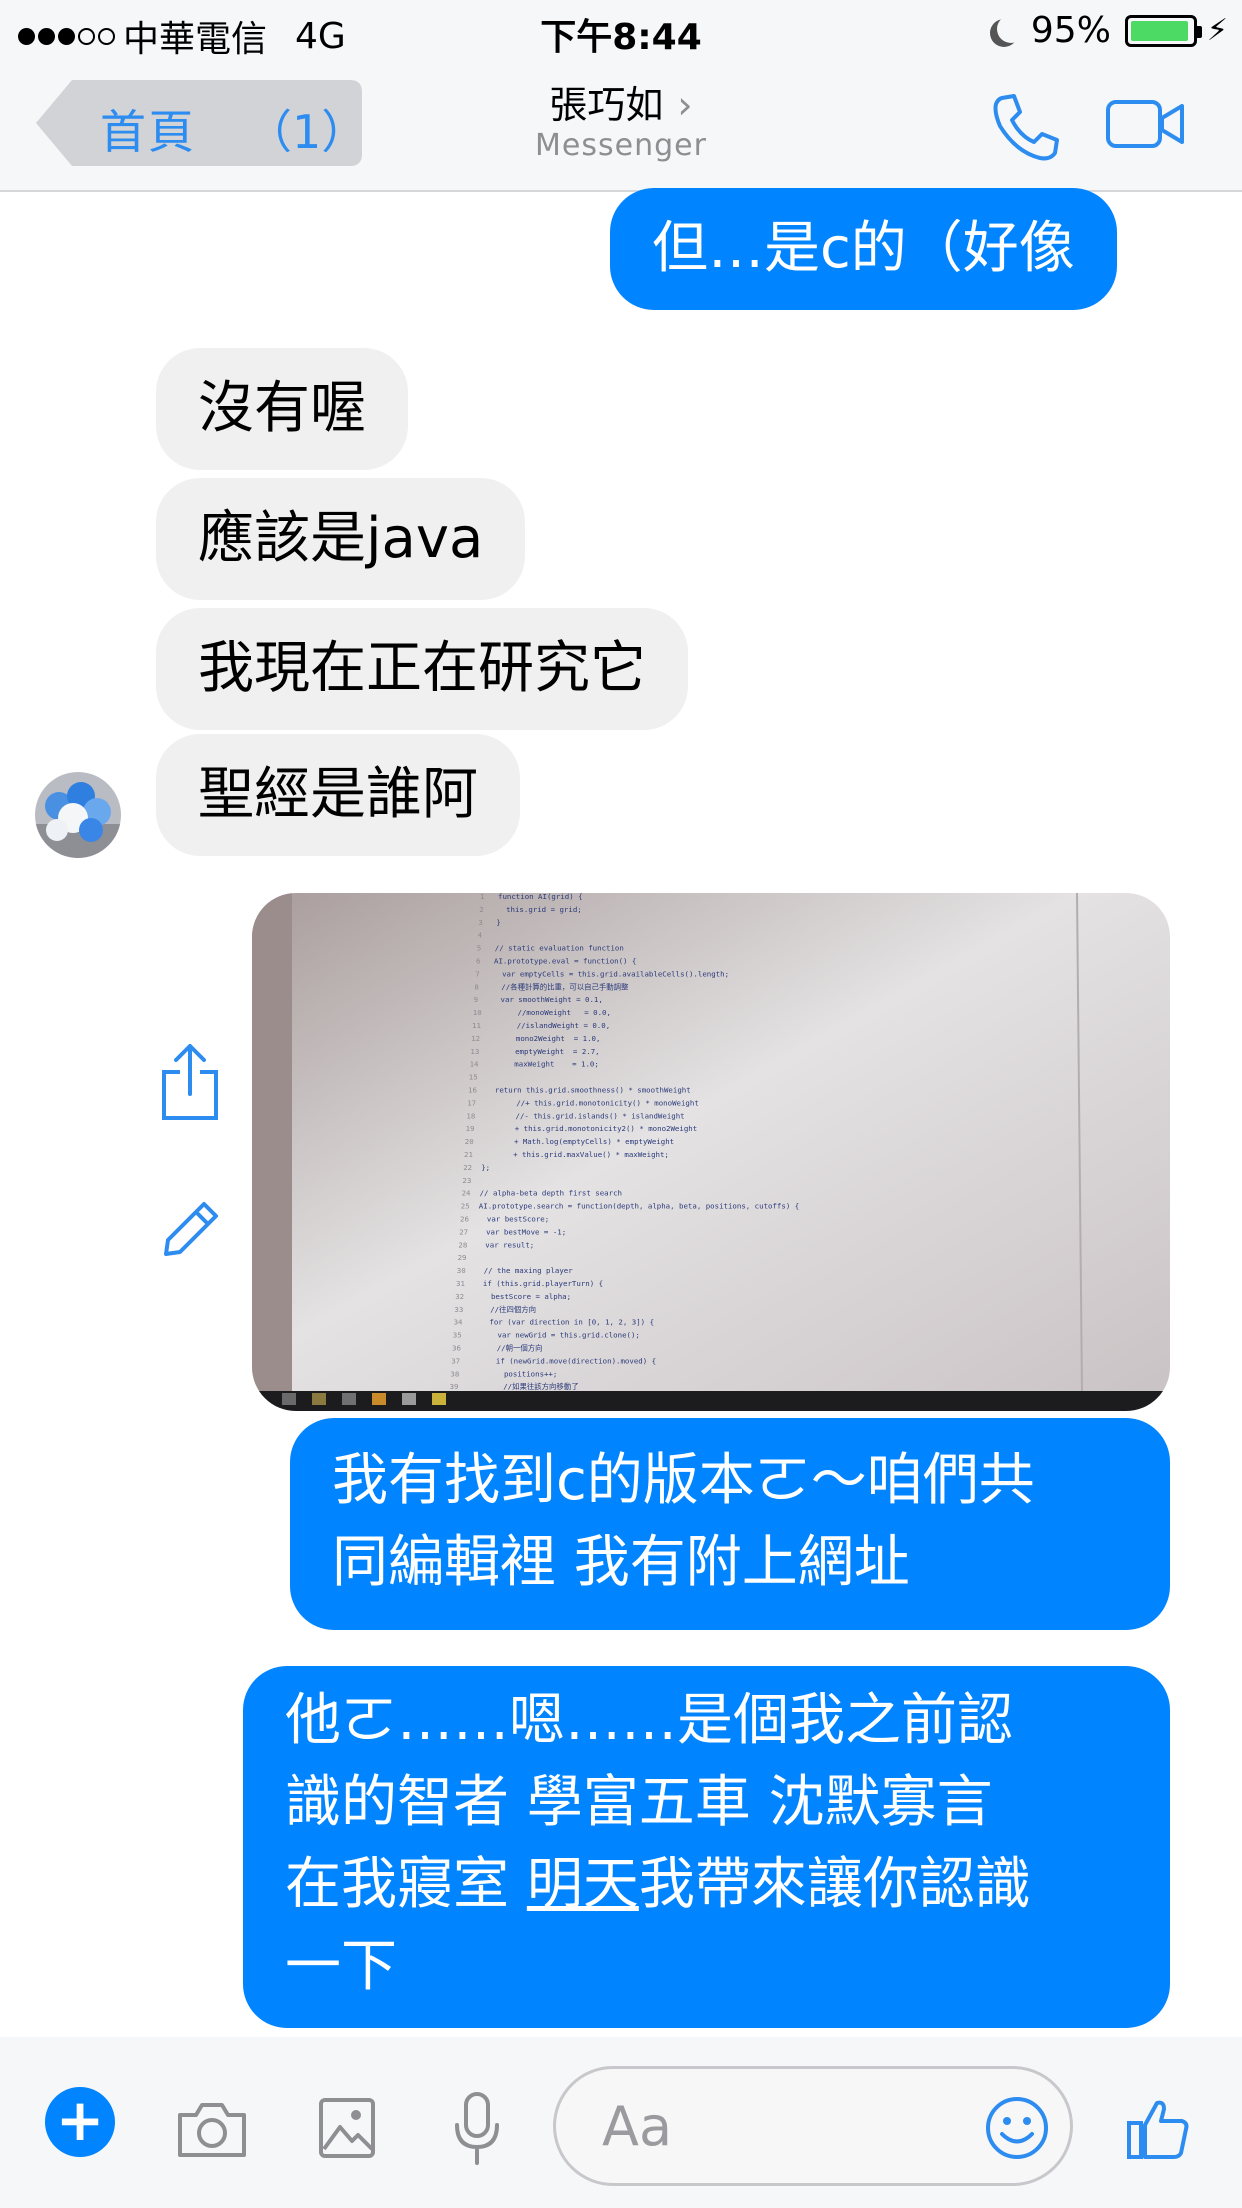  I want to click on code-line-number: 15, so click(473, 1077).